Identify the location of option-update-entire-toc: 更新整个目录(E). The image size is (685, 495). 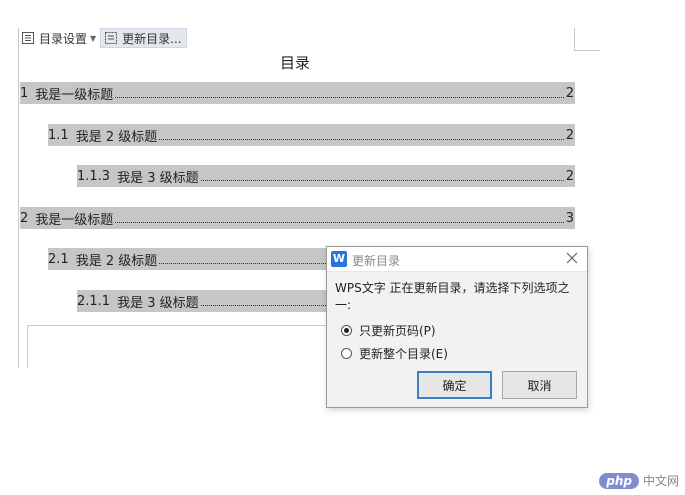
(394, 353).